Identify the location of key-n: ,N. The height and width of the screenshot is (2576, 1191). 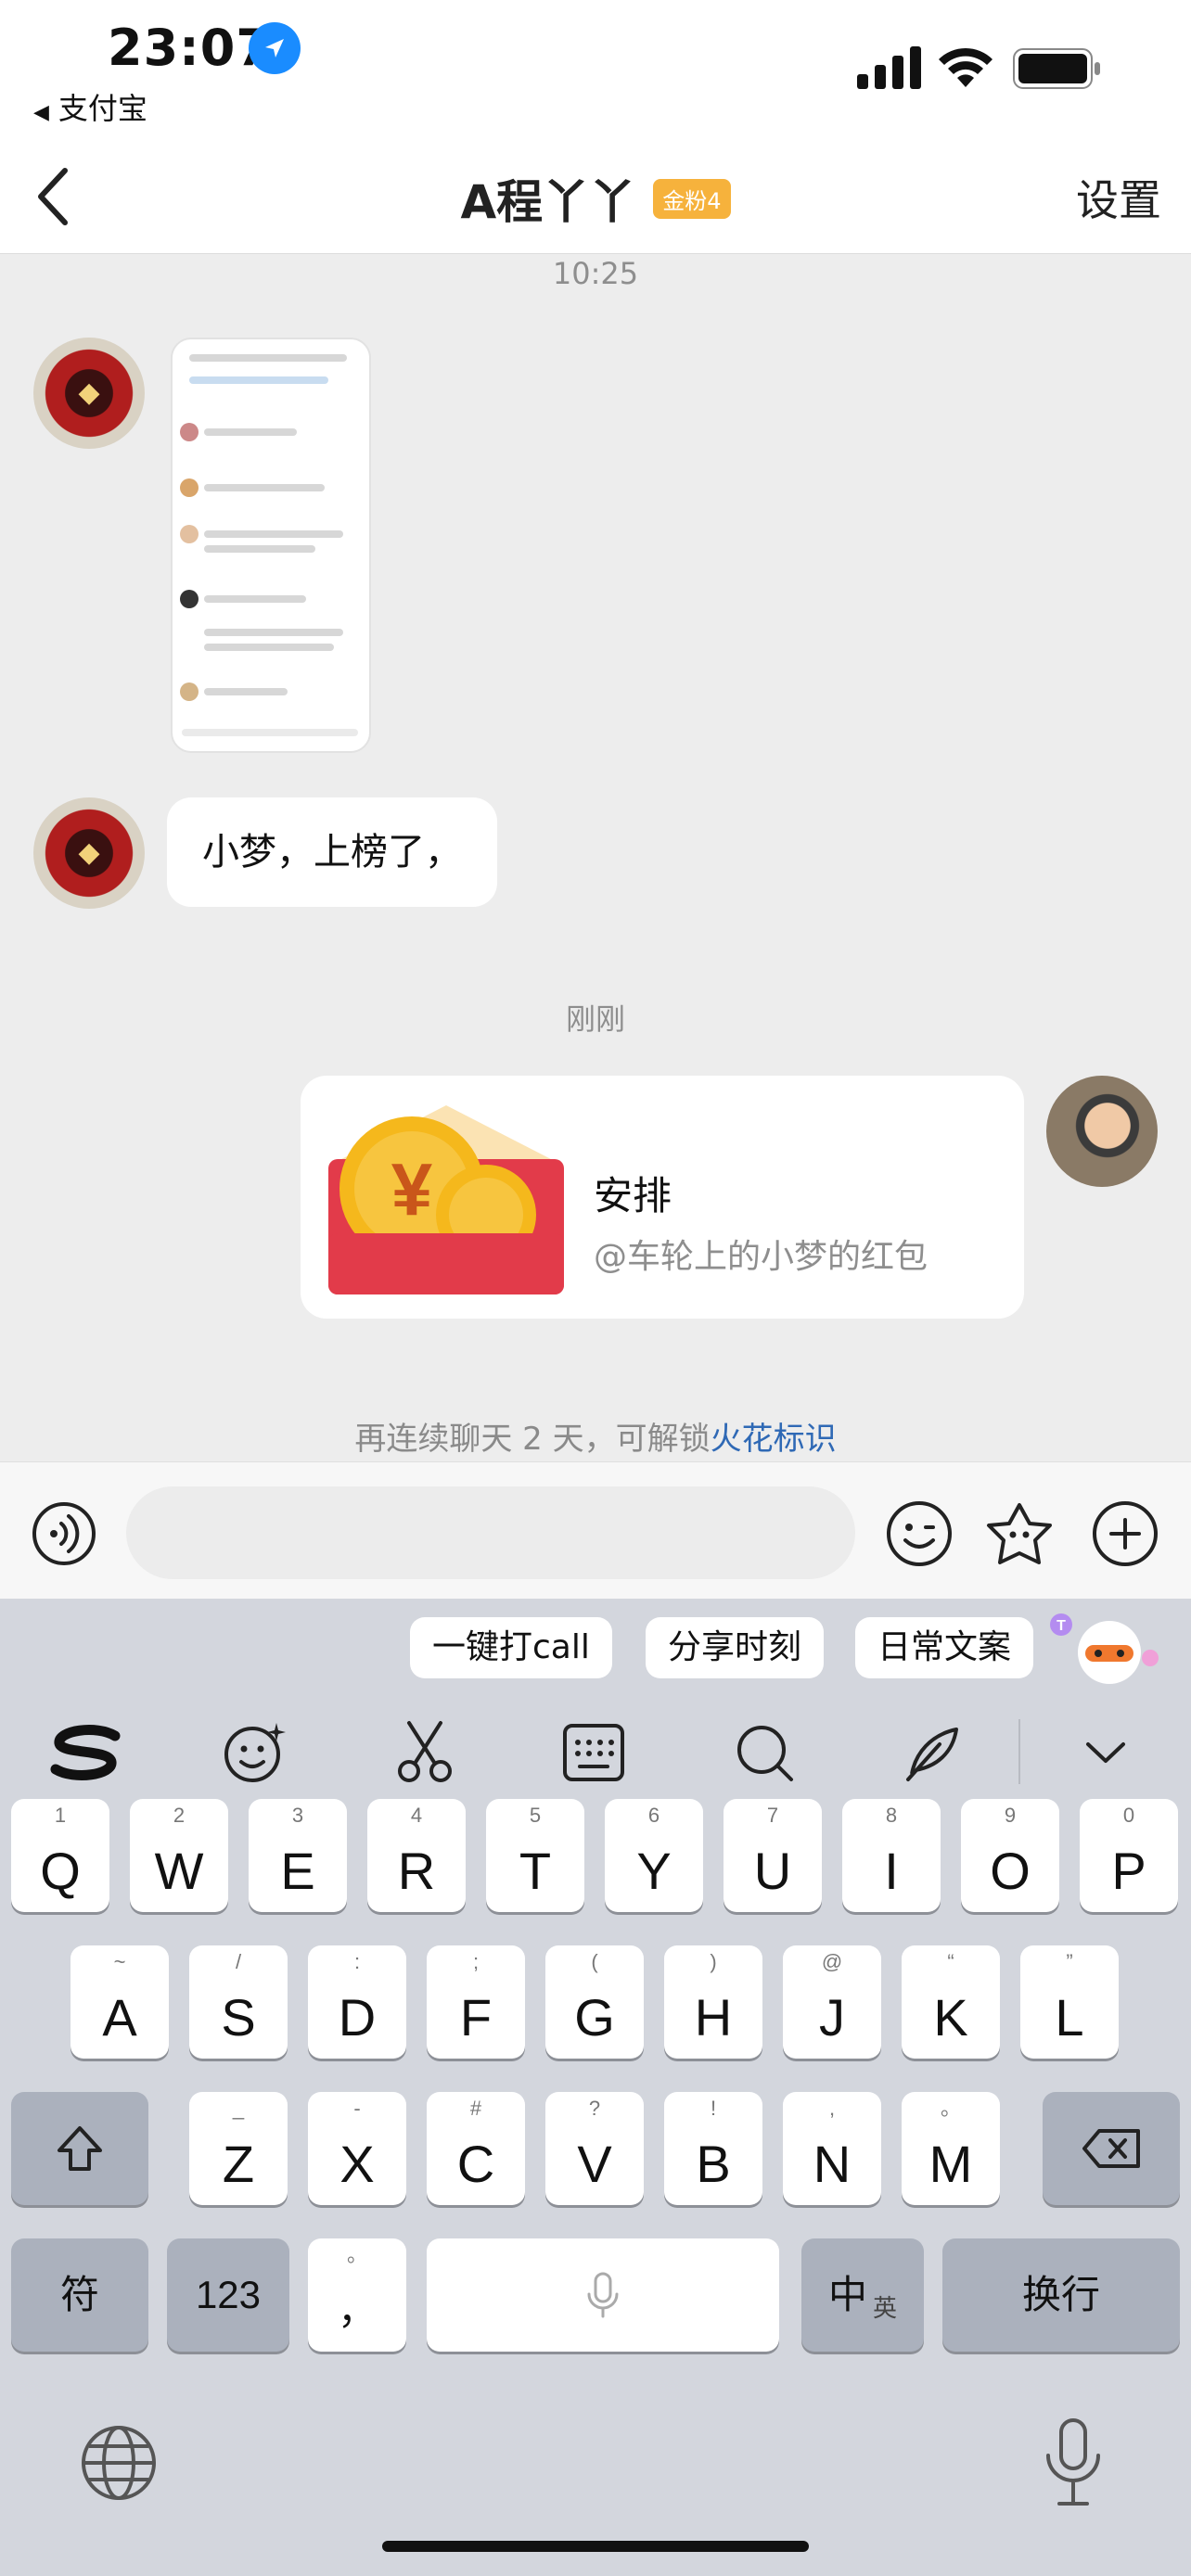
(832, 2149).